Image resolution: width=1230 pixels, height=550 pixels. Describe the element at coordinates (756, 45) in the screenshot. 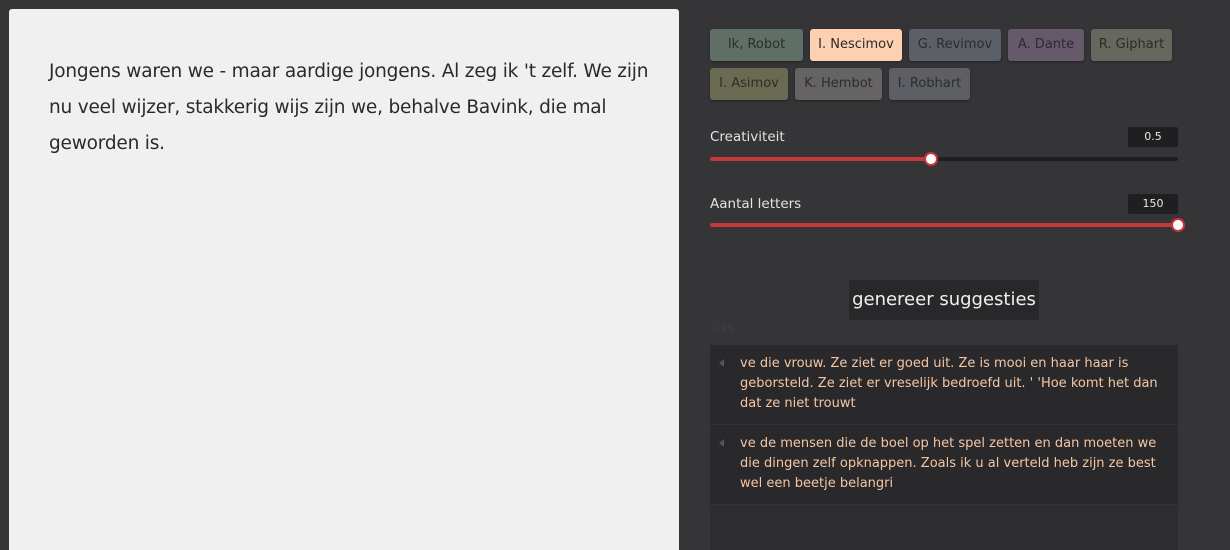

I see `author-button-ik-robot: Ik, Robot` at that location.